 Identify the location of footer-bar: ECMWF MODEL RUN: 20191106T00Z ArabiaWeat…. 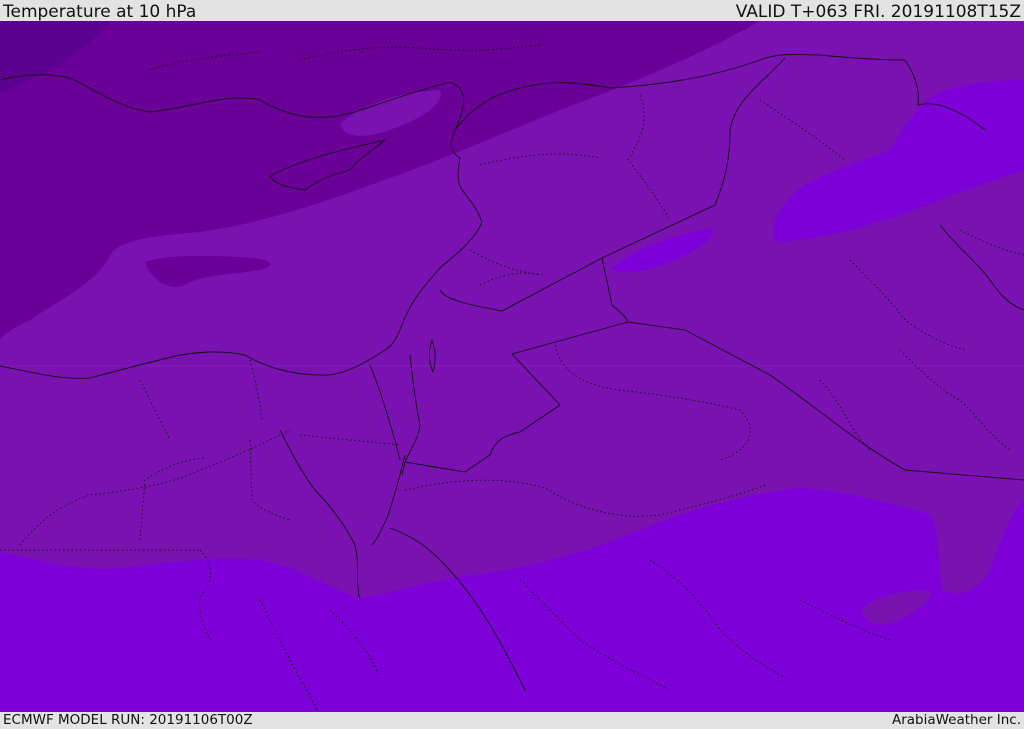
(512, 720).